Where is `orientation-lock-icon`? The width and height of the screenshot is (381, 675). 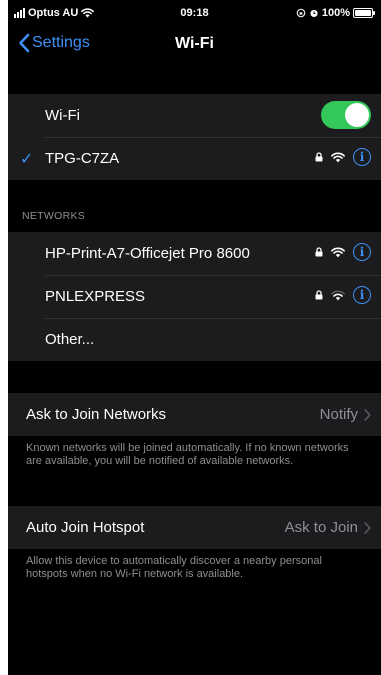
orientation-lock-icon is located at coordinates (301, 13).